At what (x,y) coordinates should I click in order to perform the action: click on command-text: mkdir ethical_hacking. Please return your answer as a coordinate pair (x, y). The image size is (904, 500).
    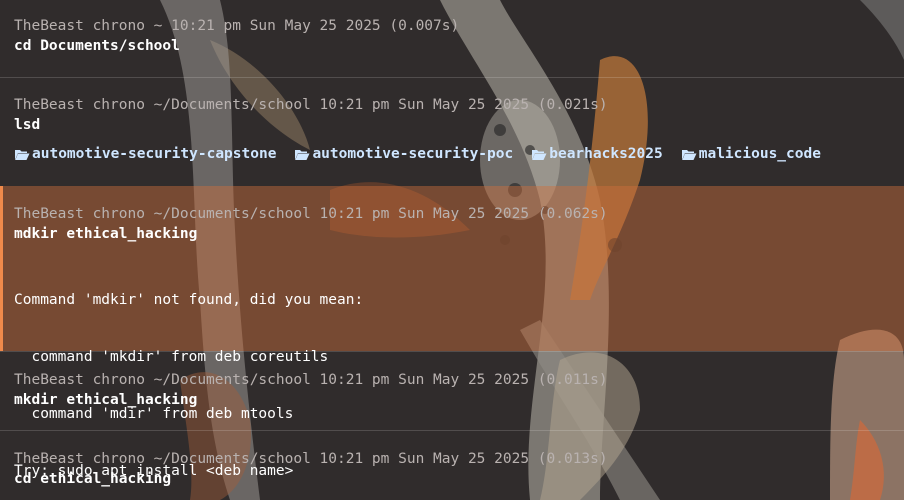
    Looking at the image, I should click on (106, 400).